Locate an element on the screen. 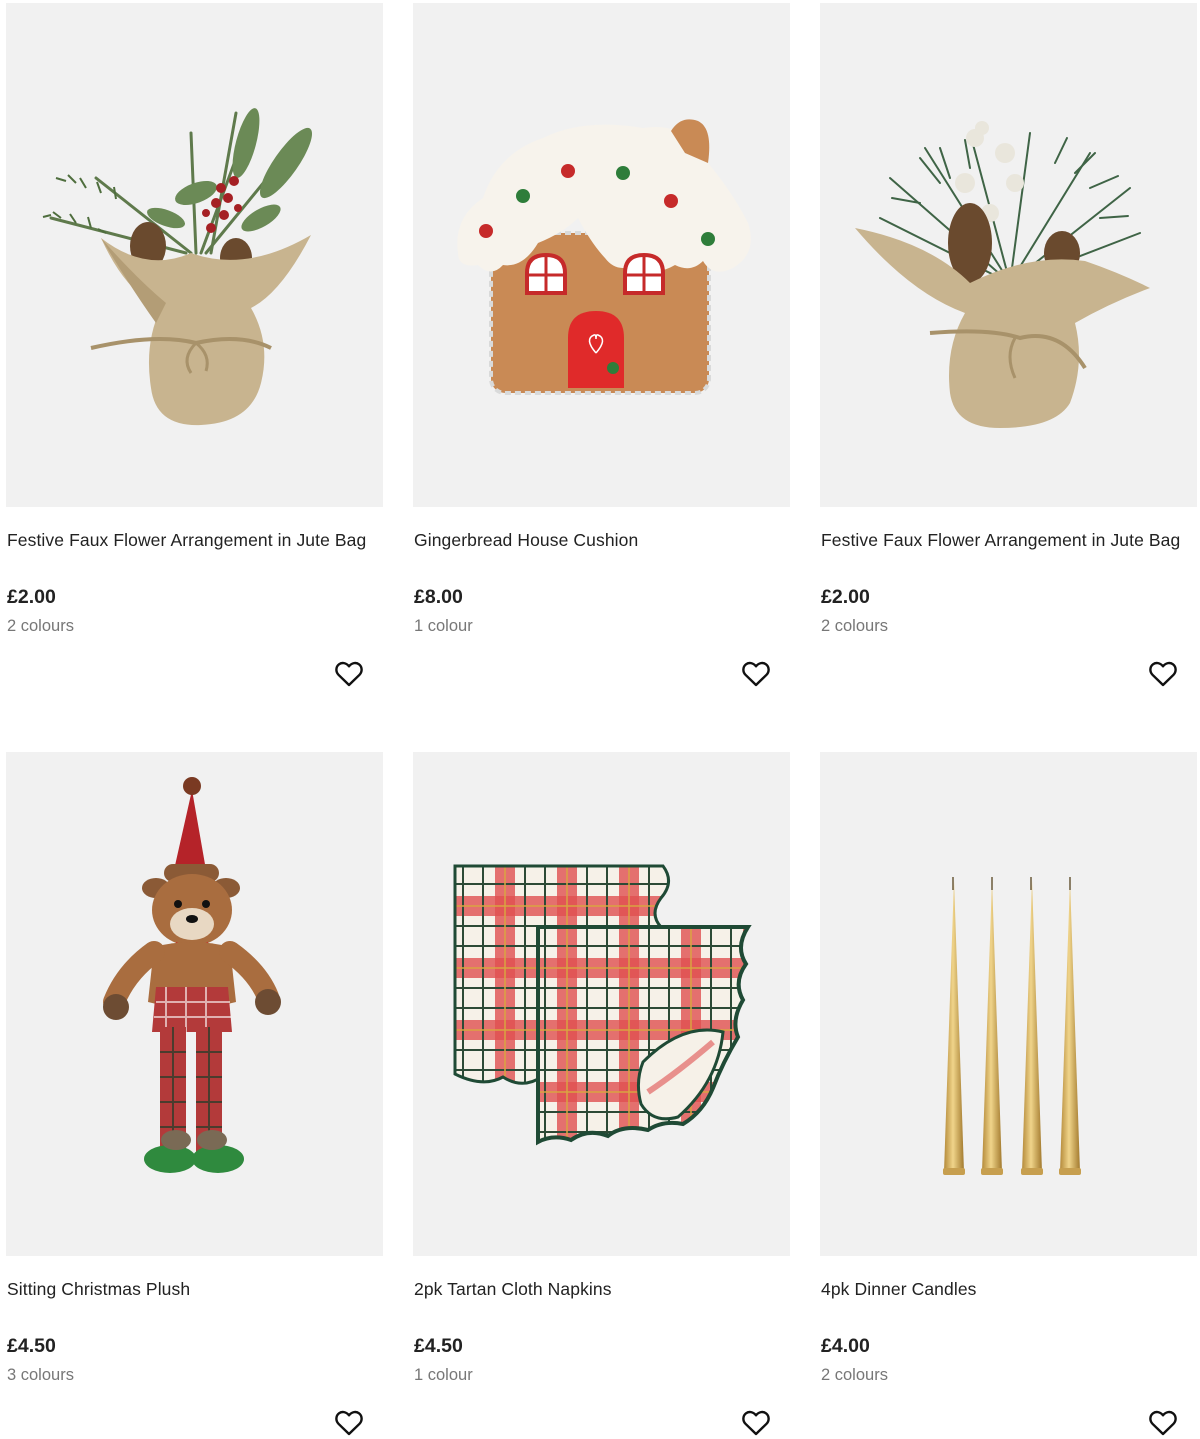  reindeer-plush-icon is located at coordinates (192, 975).